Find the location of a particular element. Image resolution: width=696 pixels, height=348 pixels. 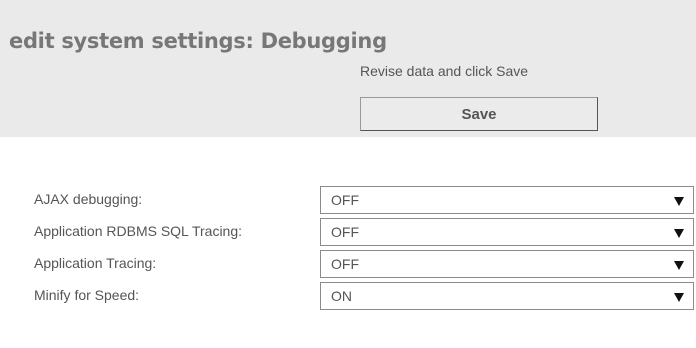

instruction-text: Revise data and click Save is located at coordinates (444, 71).